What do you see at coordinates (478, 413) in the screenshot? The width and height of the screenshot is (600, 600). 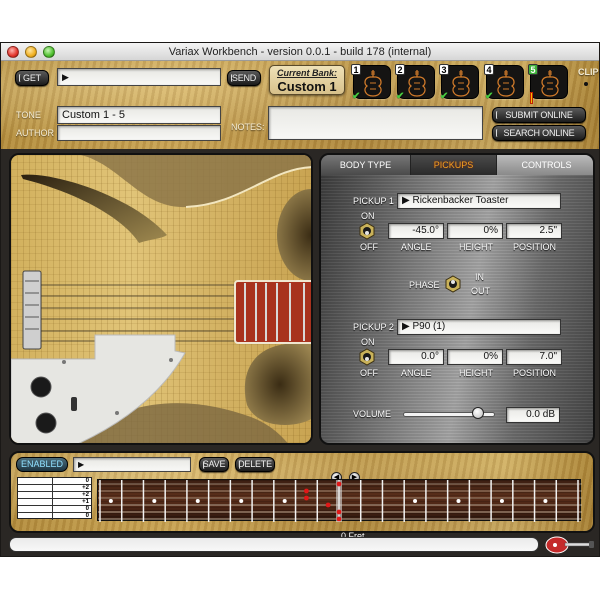 I see `volume-slider-thumb` at bounding box center [478, 413].